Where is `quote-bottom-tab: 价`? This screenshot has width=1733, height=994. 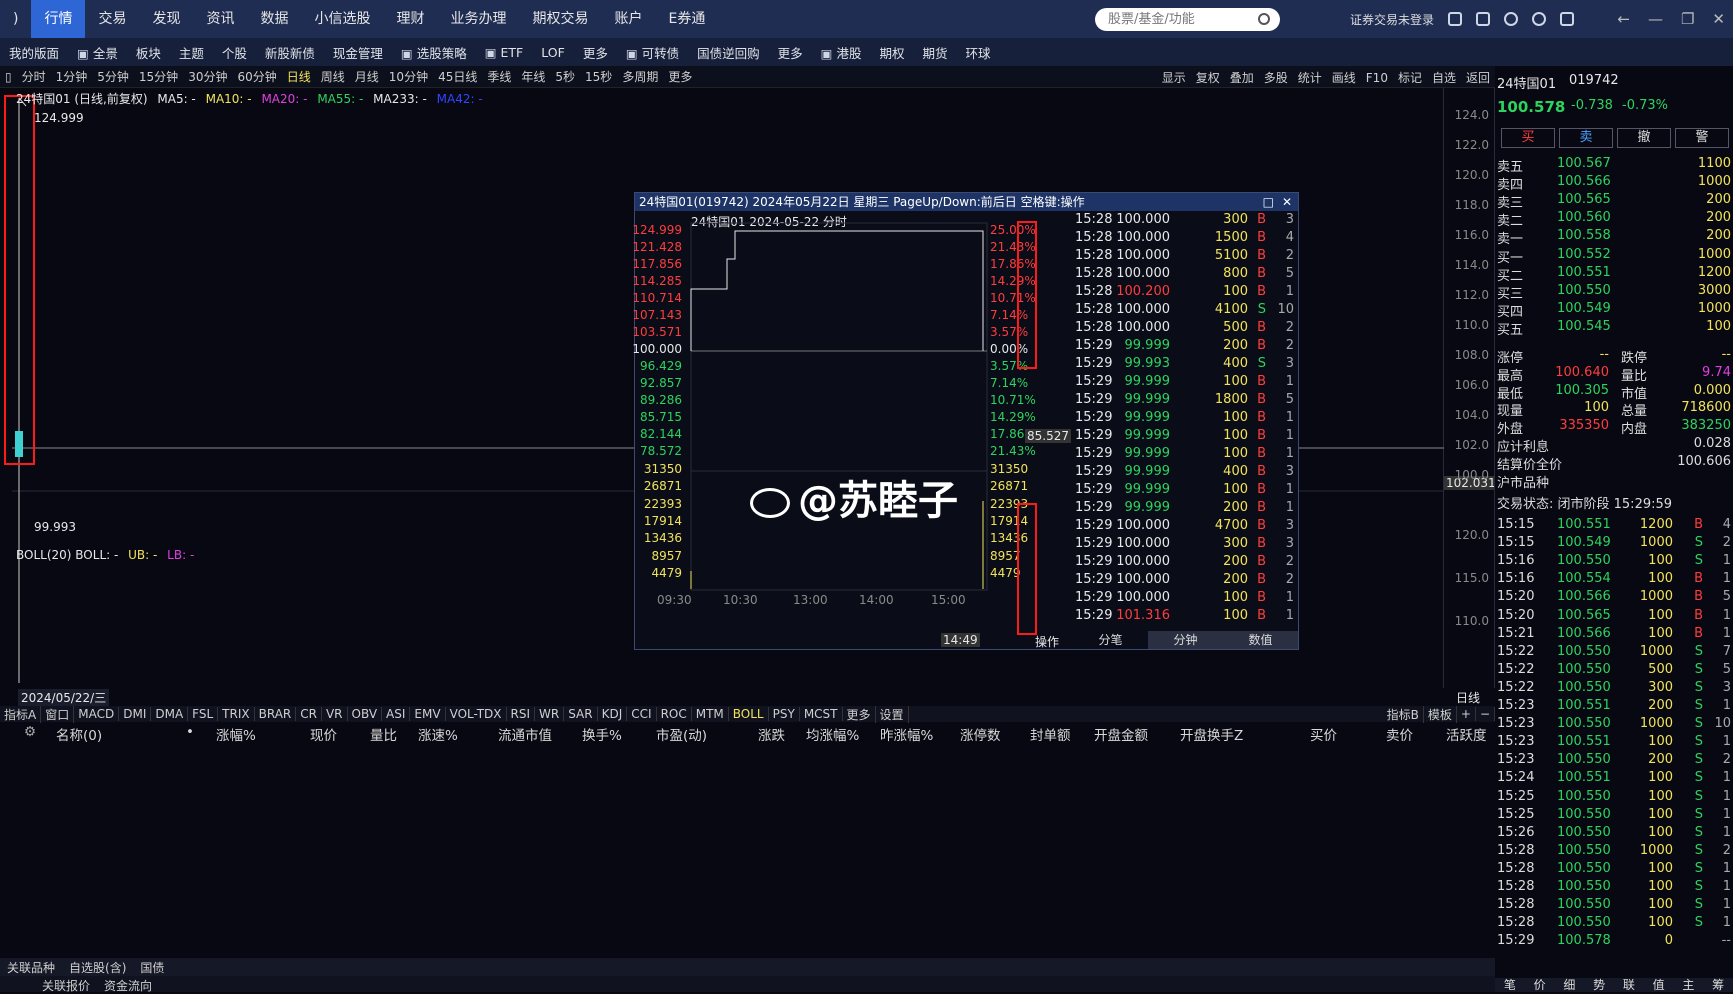
quote-bottom-tab: 价 is located at coordinates (1540, 985).